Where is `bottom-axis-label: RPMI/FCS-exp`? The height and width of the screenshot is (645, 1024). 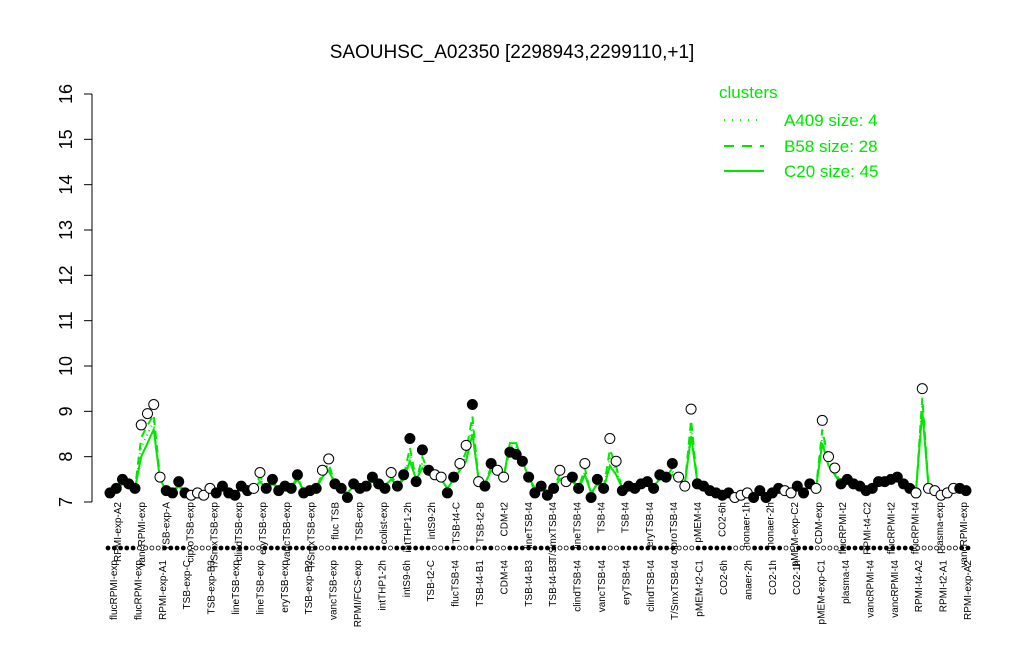 bottom-axis-label: RPMI/FCS-exp is located at coordinates (358, 594).